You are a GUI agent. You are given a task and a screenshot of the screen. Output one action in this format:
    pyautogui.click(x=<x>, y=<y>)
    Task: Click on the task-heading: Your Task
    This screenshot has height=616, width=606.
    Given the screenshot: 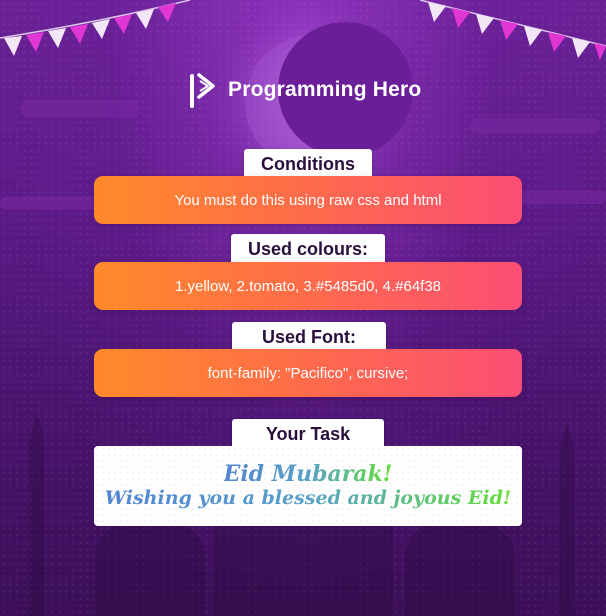 What is the action you would take?
    pyautogui.click(x=308, y=434)
    